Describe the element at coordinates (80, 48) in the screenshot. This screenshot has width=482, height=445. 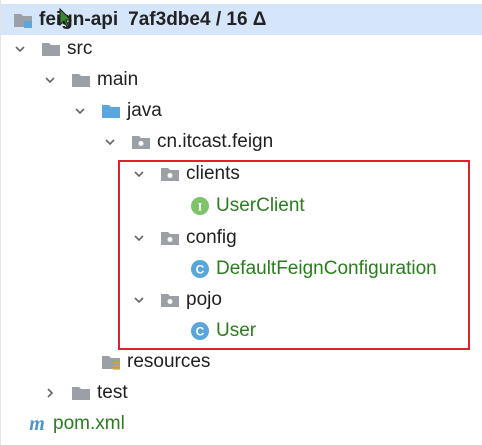
I see `tree-item-label: src` at that location.